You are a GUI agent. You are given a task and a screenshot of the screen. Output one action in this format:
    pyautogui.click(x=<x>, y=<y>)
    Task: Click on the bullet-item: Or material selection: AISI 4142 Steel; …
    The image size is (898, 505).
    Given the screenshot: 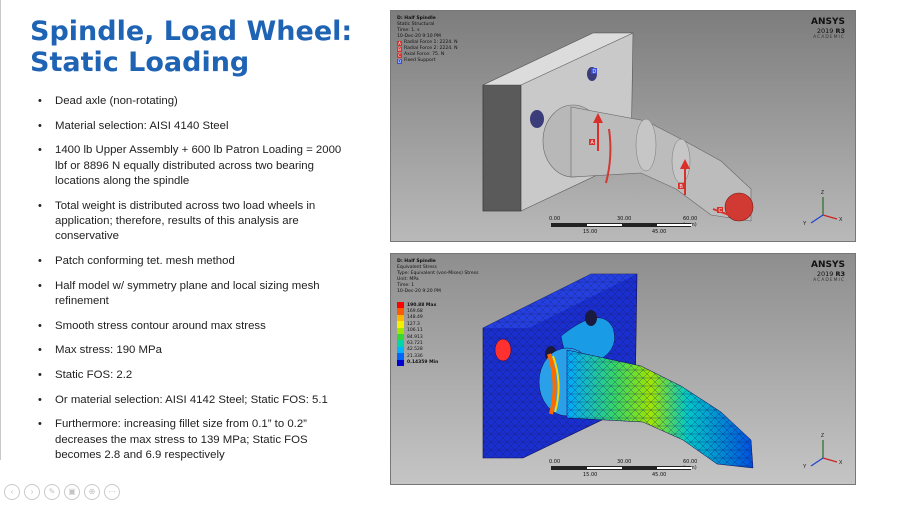 What is the action you would take?
    pyautogui.click(x=197, y=401)
    